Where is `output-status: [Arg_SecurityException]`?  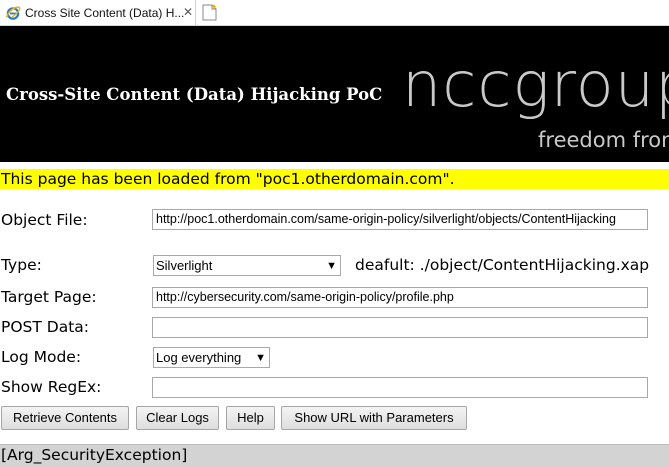
output-status: [Arg_SecurityException] is located at coordinates (334, 455).